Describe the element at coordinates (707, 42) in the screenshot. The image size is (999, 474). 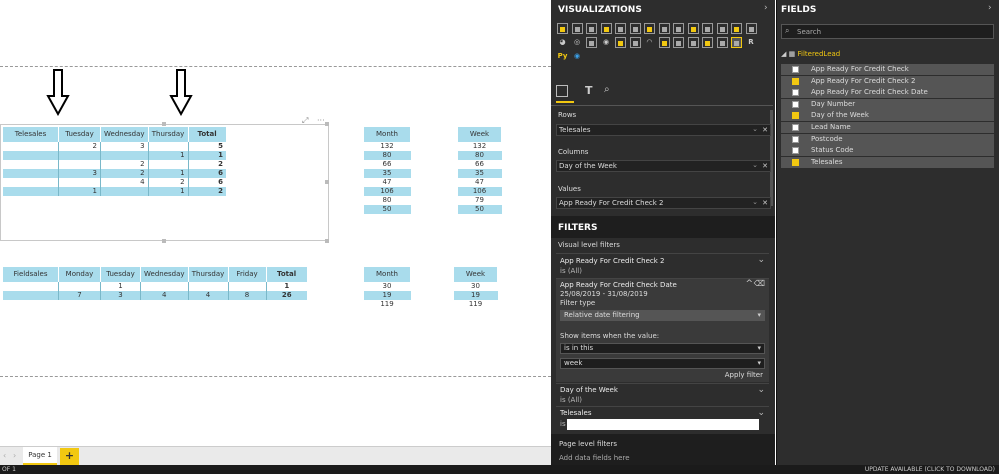
I see `slicer-icon` at that location.